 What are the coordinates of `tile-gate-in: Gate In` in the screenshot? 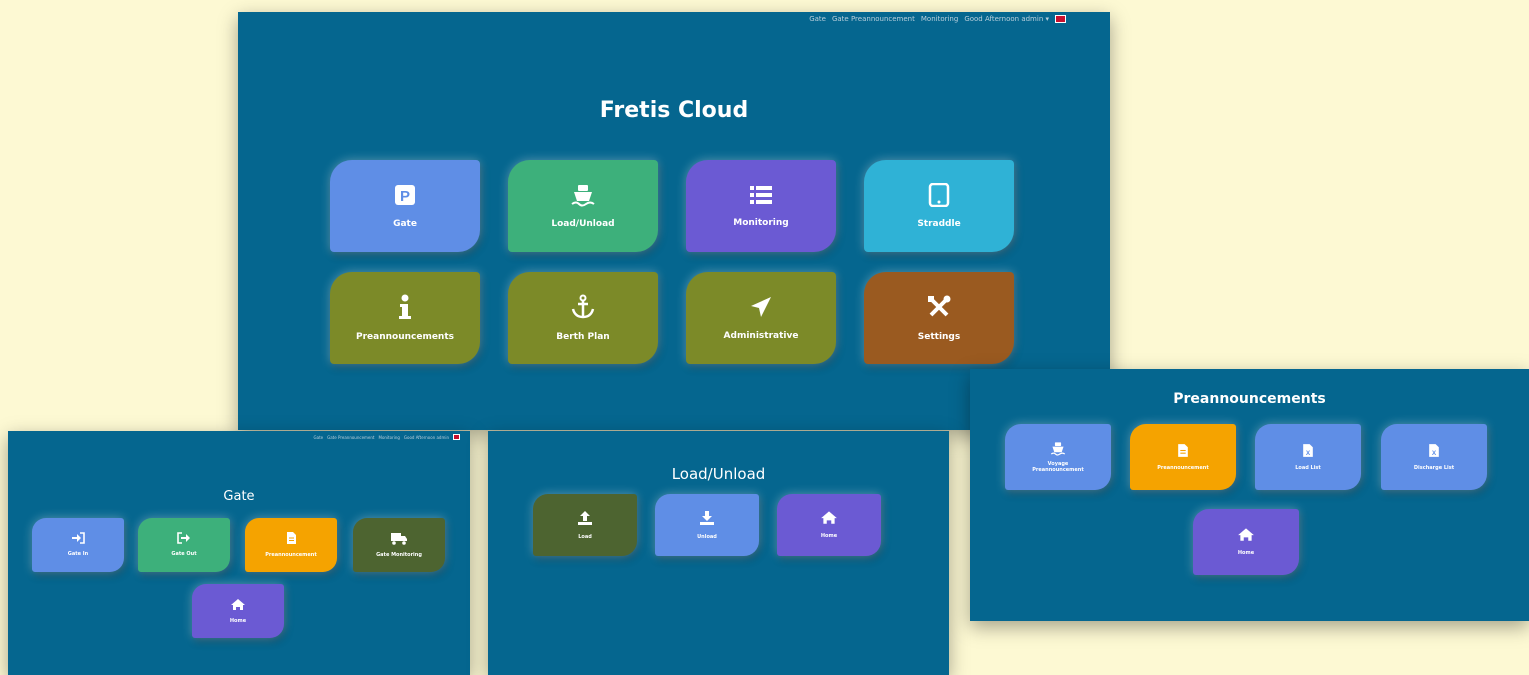 It's located at (78, 545).